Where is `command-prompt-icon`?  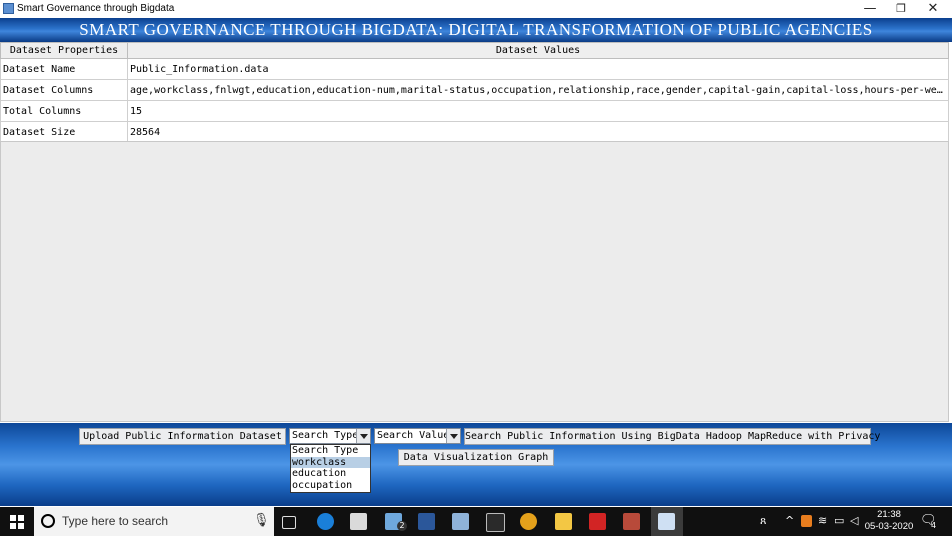
command-prompt-icon is located at coordinates (495, 522).